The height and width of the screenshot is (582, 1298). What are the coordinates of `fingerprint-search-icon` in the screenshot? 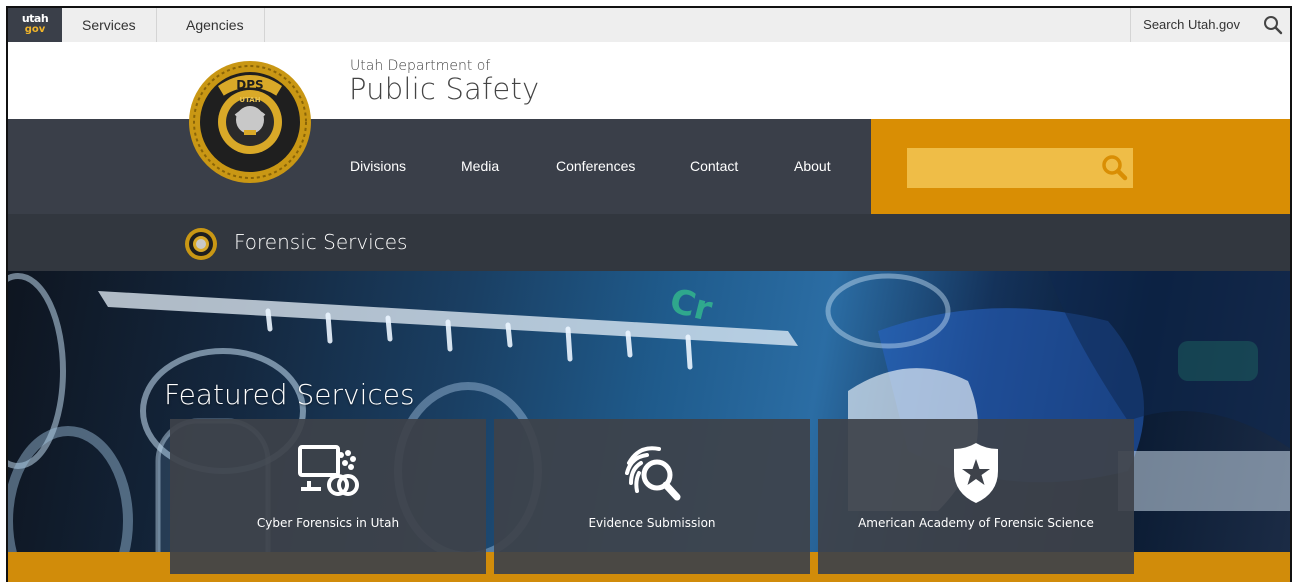 It's located at (653, 473).